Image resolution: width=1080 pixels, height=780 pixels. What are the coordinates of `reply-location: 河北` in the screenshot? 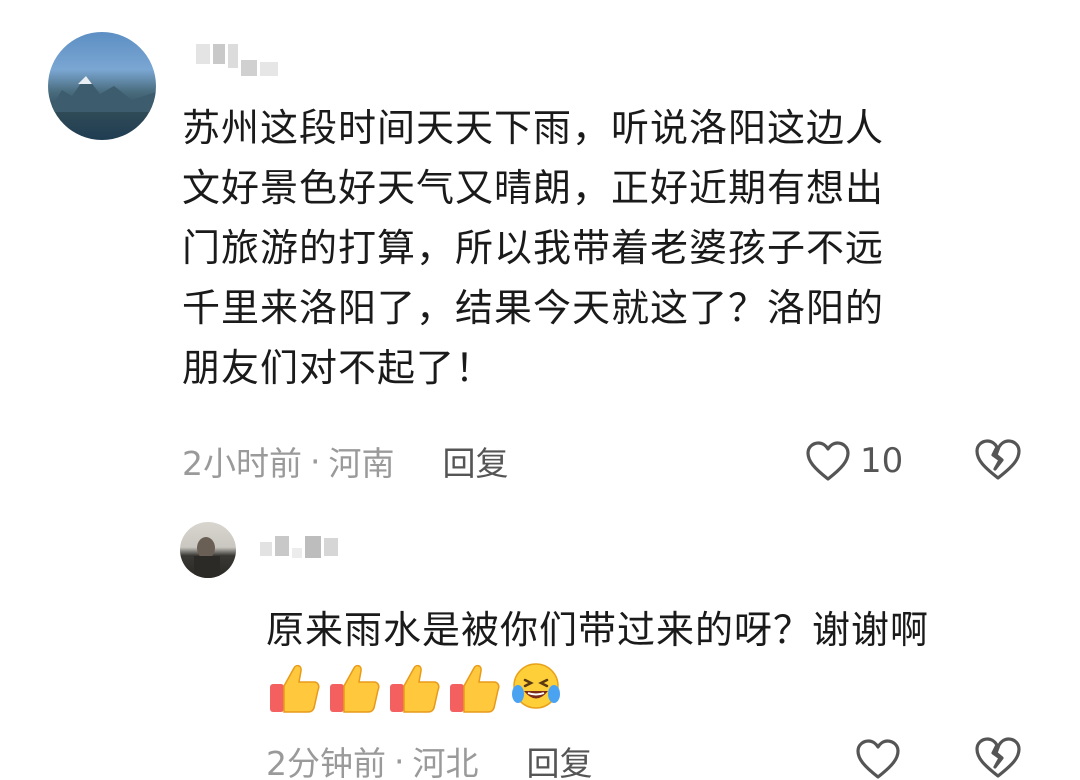 It's located at (445, 762).